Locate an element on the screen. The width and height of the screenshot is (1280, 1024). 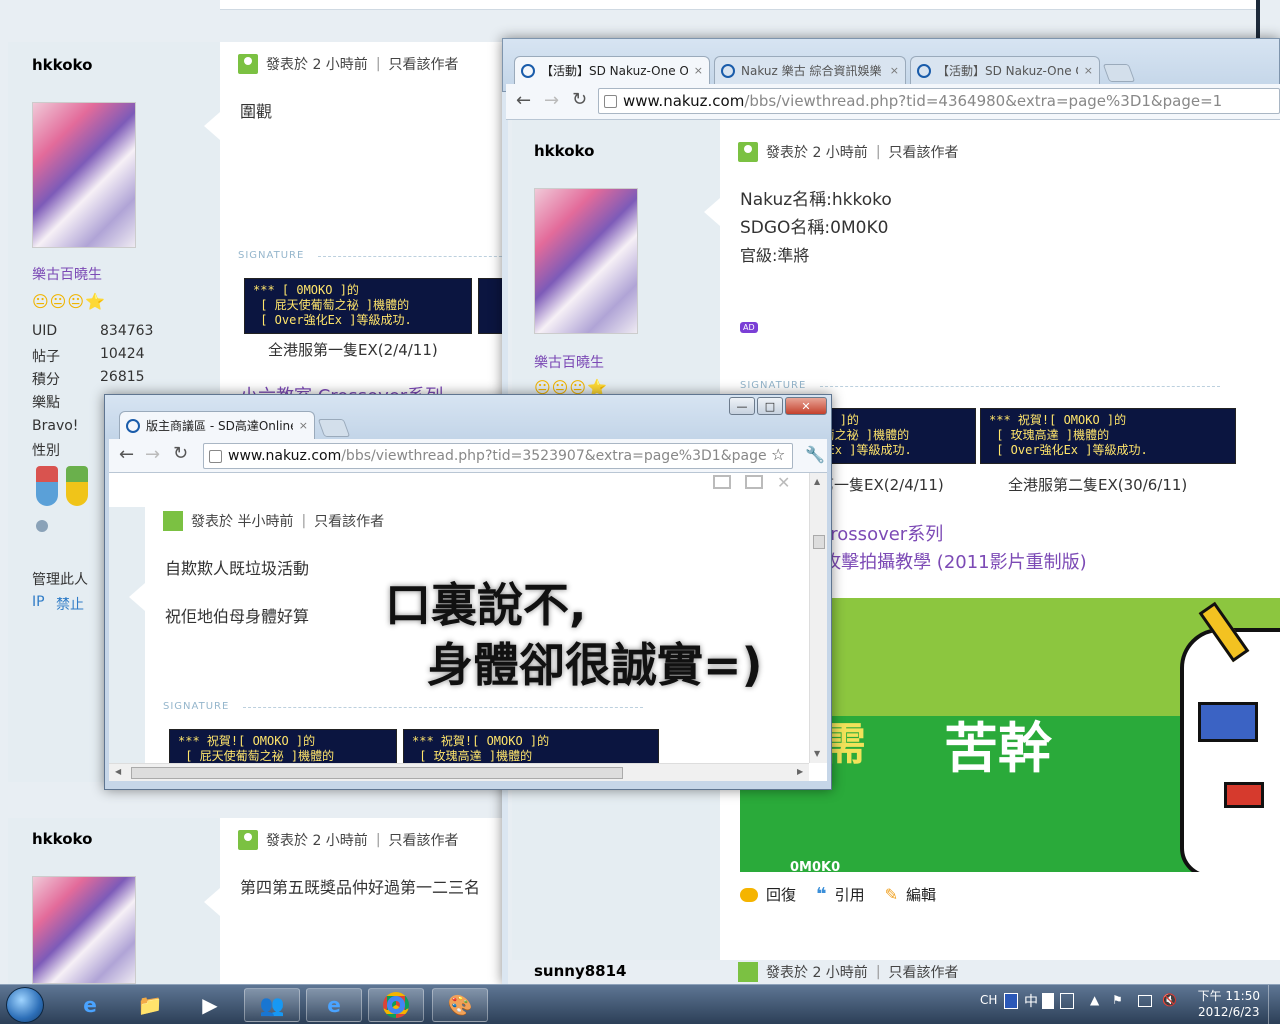
rank-stars: 😐😐😐⭐ is located at coordinates (69, 301).